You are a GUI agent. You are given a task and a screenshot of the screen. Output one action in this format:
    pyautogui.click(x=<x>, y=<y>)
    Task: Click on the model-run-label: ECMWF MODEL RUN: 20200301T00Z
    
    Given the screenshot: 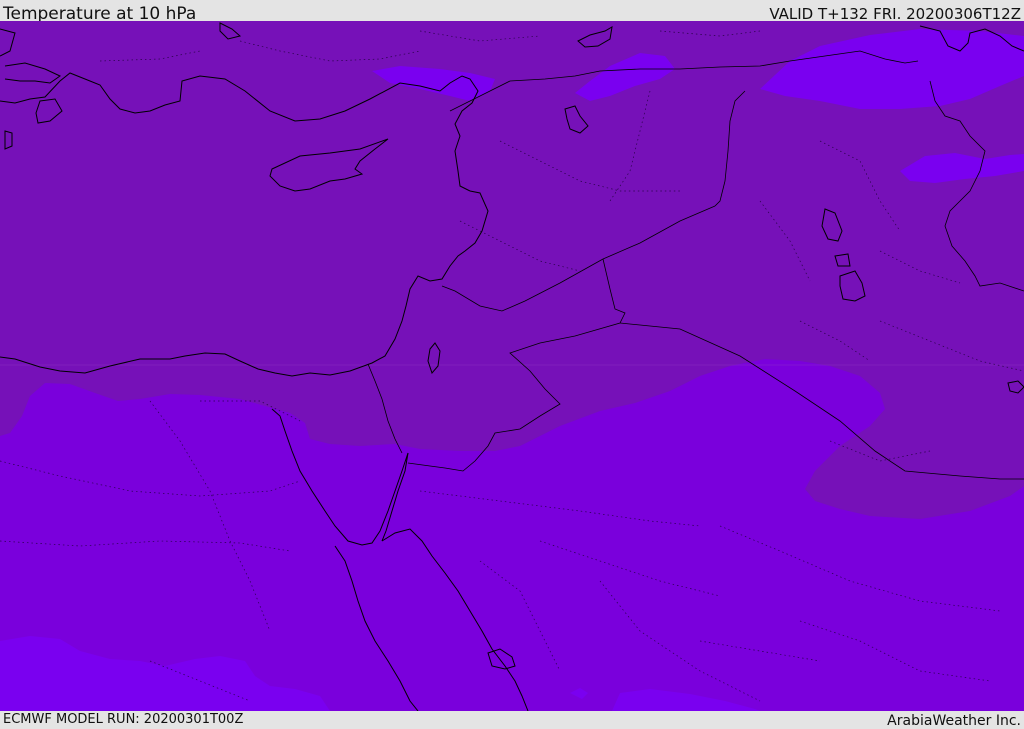 What is the action you would take?
    pyautogui.click(x=123, y=719)
    